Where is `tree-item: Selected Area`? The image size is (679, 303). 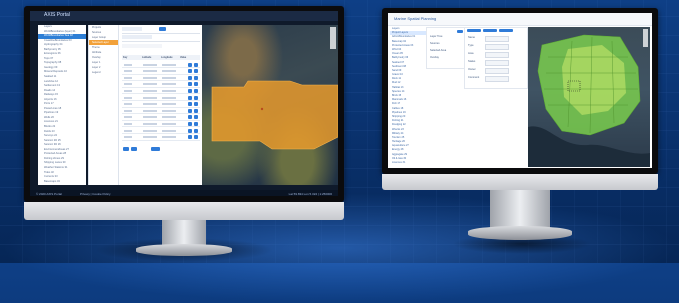 tree-item: Selected Area is located at coordinates (438, 50).